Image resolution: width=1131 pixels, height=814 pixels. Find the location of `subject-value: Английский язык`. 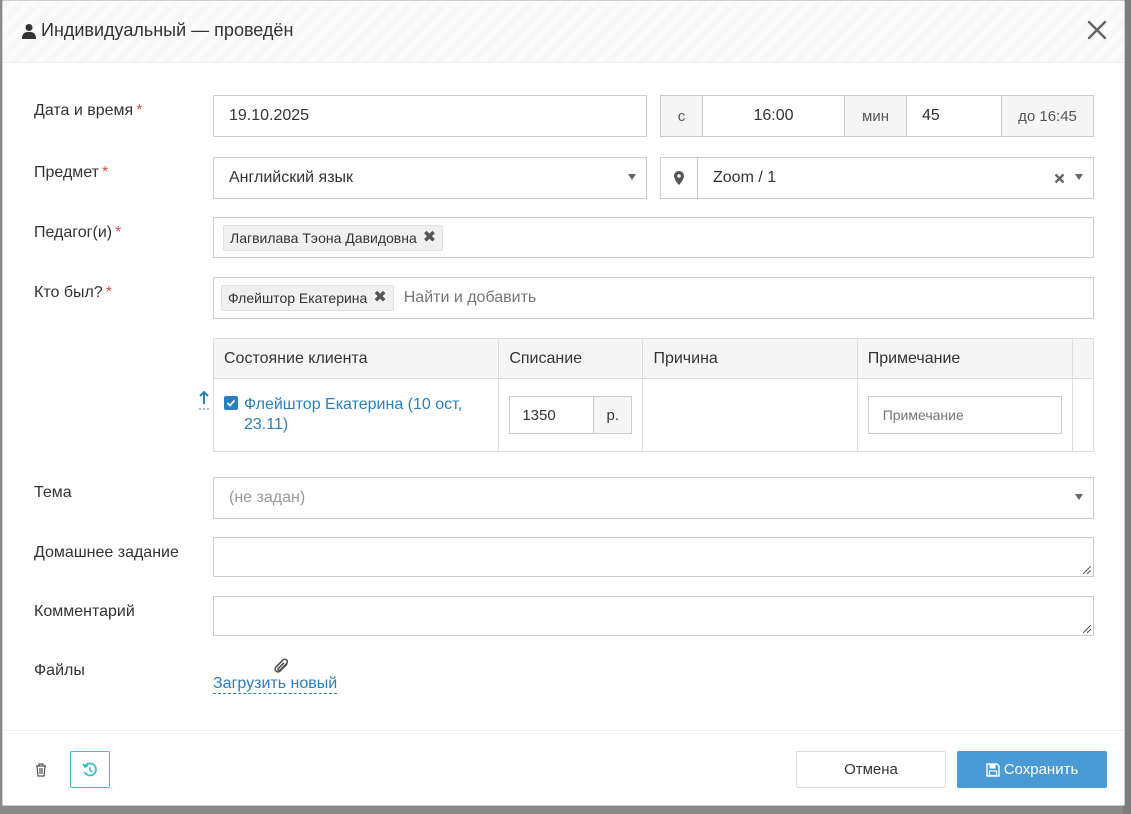

subject-value: Английский язык is located at coordinates (291, 177).